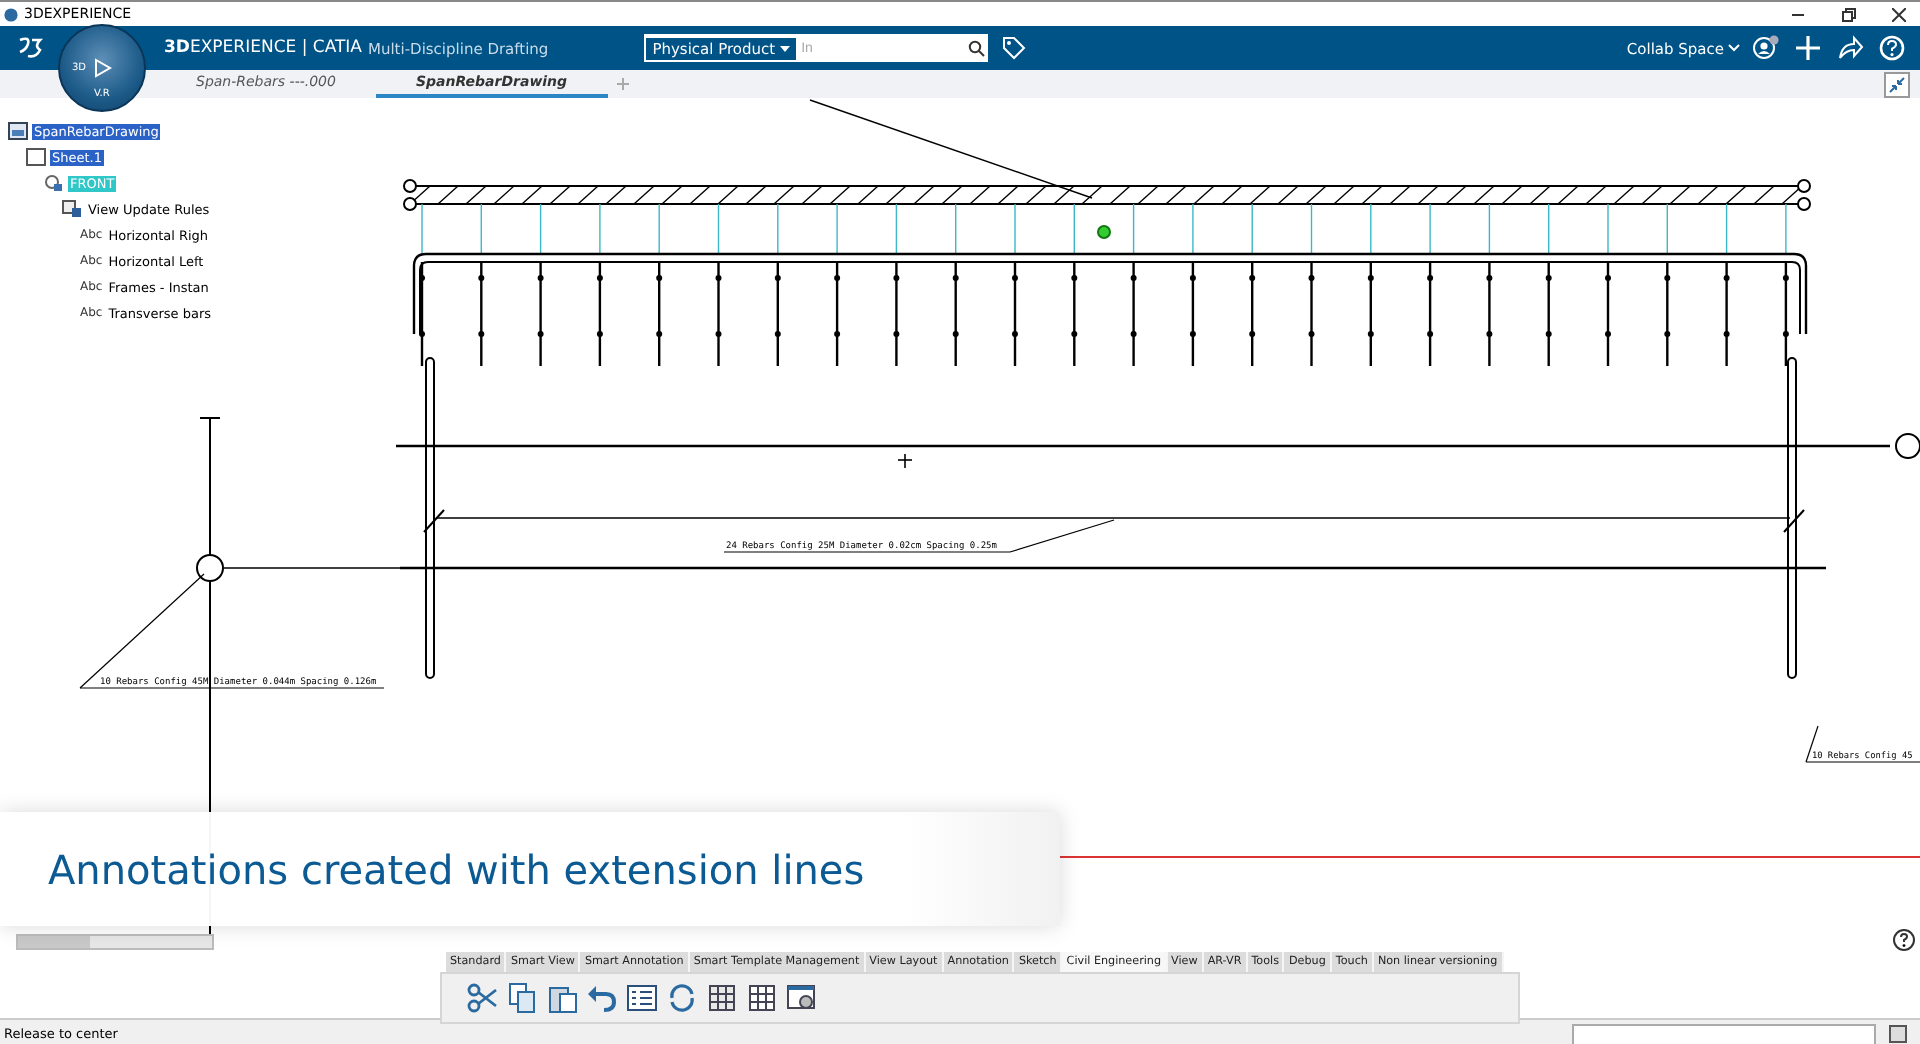 This screenshot has width=1920, height=1044. I want to click on cut-icon, so click(482, 998).